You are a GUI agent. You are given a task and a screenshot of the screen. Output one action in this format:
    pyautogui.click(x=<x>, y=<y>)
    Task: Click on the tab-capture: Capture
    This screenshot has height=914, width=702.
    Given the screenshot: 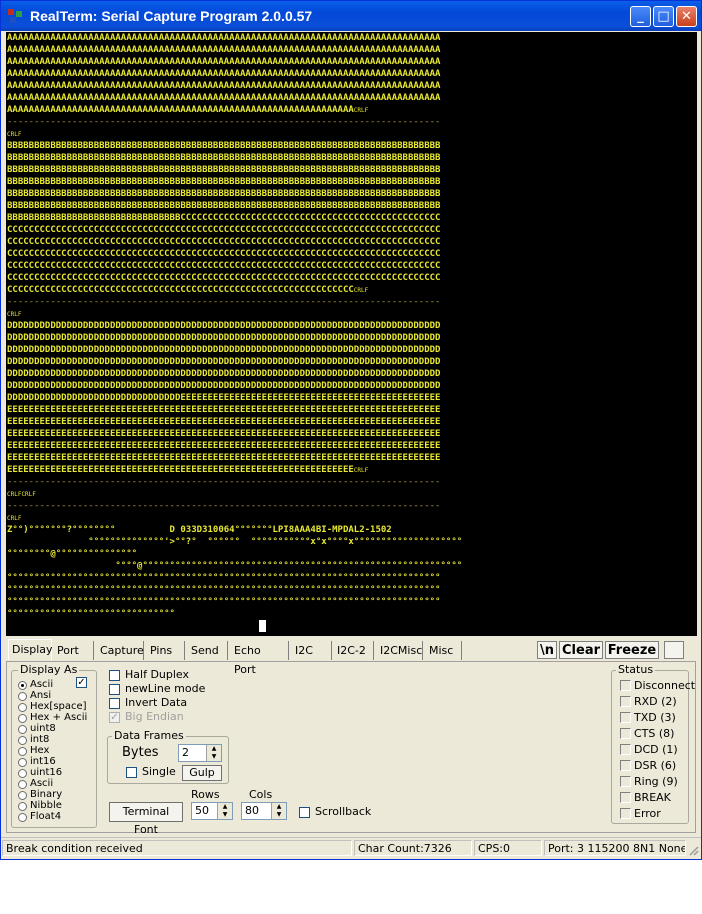 What is the action you would take?
    pyautogui.click(x=120, y=650)
    